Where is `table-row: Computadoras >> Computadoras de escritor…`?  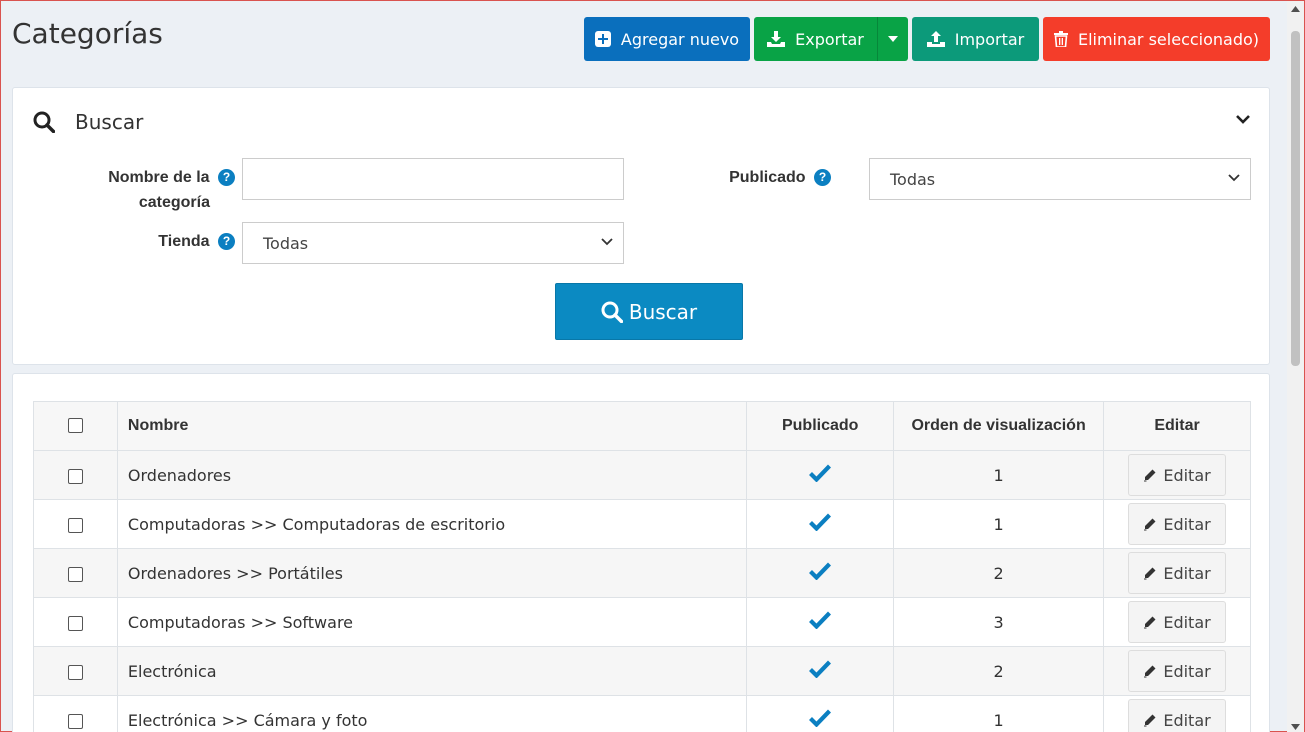 table-row: Computadoras >> Computadoras de escritor… is located at coordinates (642, 524).